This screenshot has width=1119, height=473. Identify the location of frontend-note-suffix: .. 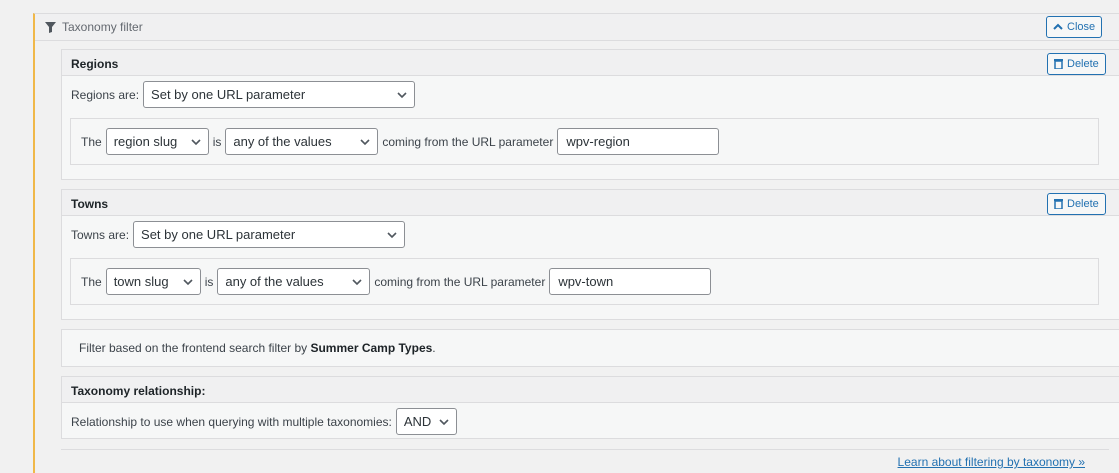
(434, 348).